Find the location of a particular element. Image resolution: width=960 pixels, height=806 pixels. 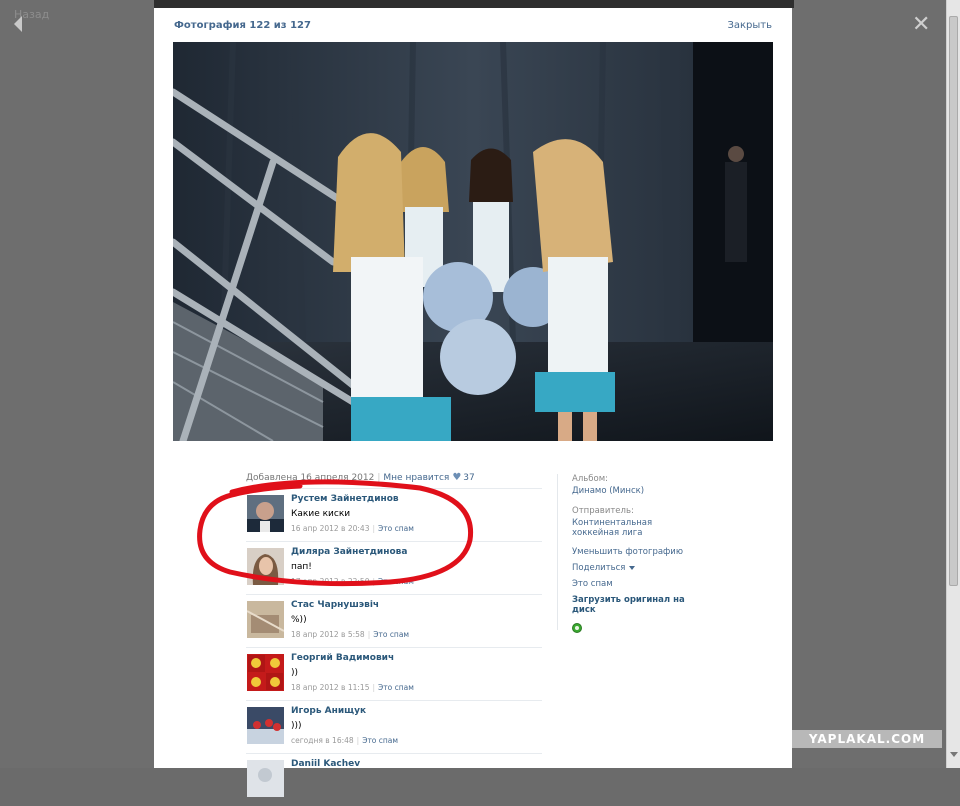

comment-meta: 18 апр 2012 в 11:15 | Это спам is located at coordinates (352, 687).